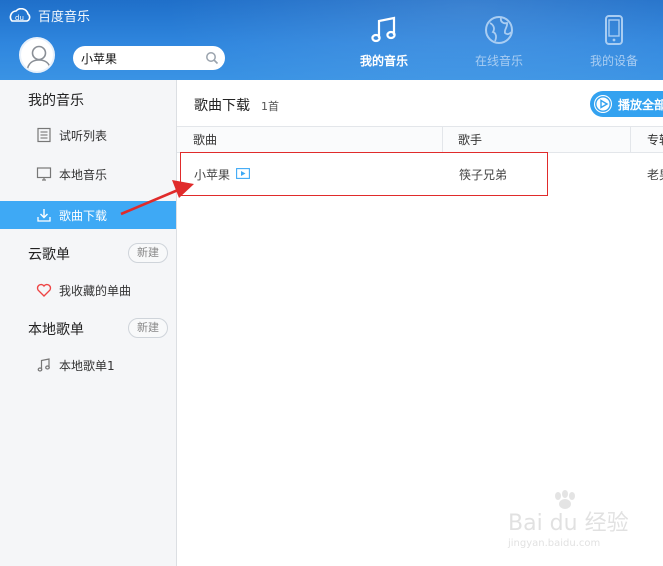  I want to click on sidebar-item-label: 本地音乐, so click(83, 174).